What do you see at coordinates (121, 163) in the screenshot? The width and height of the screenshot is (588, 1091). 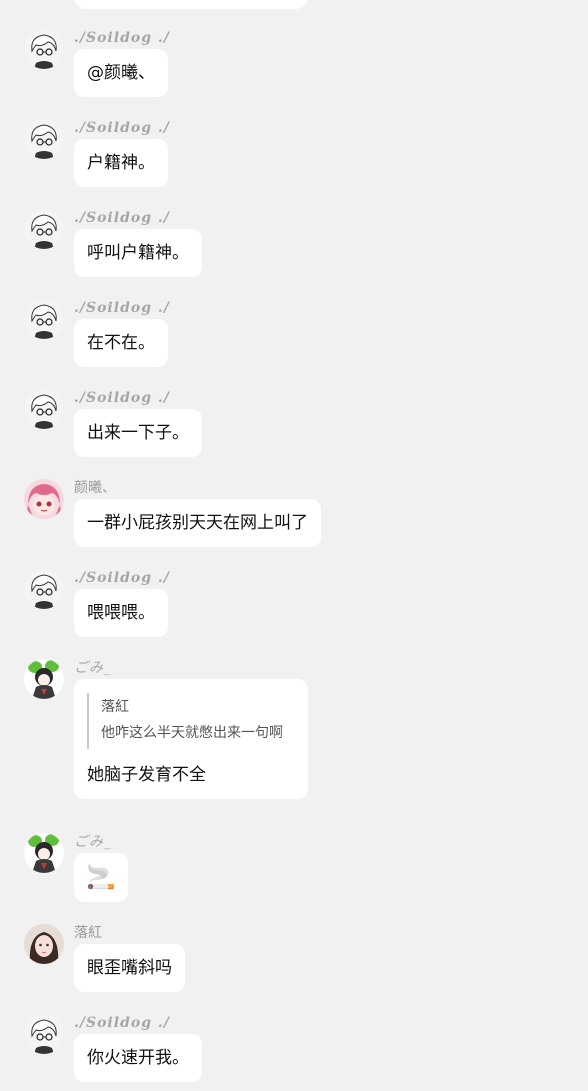 I see `message-bubble: 户籍神。` at bounding box center [121, 163].